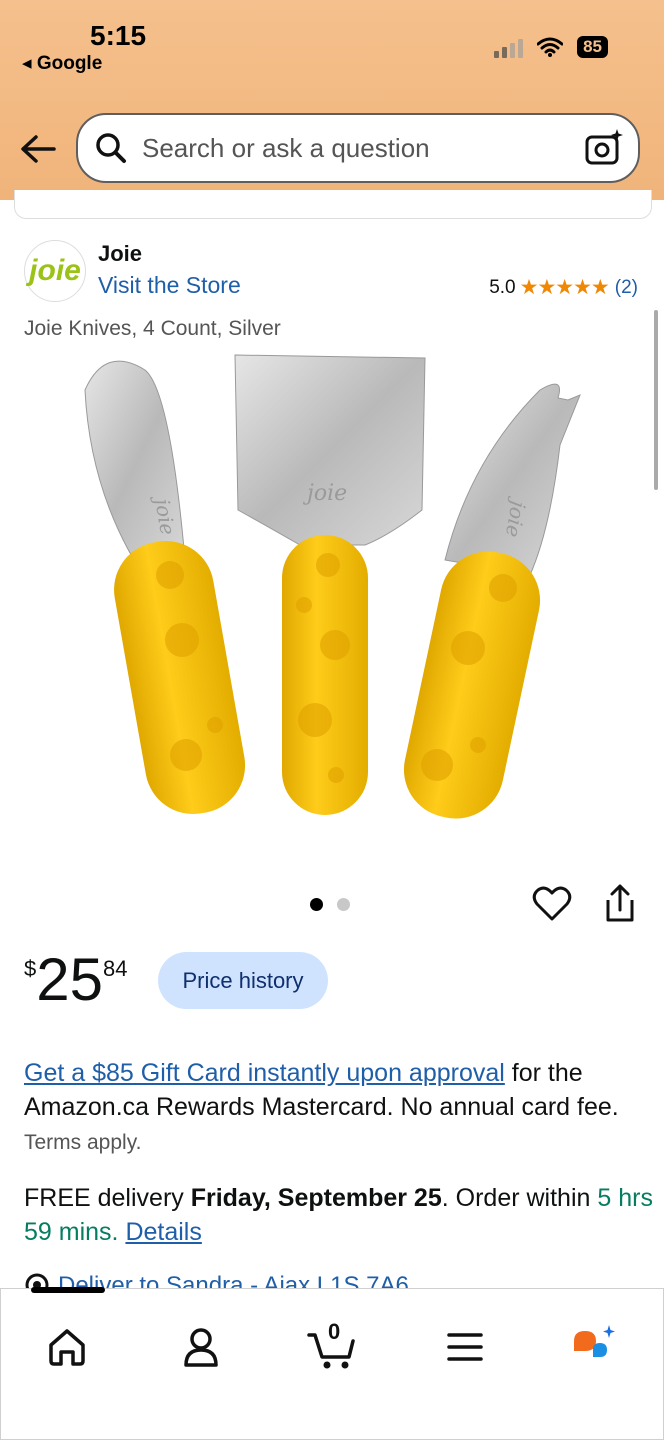 The height and width of the screenshot is (1440, 664). What do you see at coordinates (509, 47) in the screenshot?
I see `signal-icon` at bounding box center [509, 47].